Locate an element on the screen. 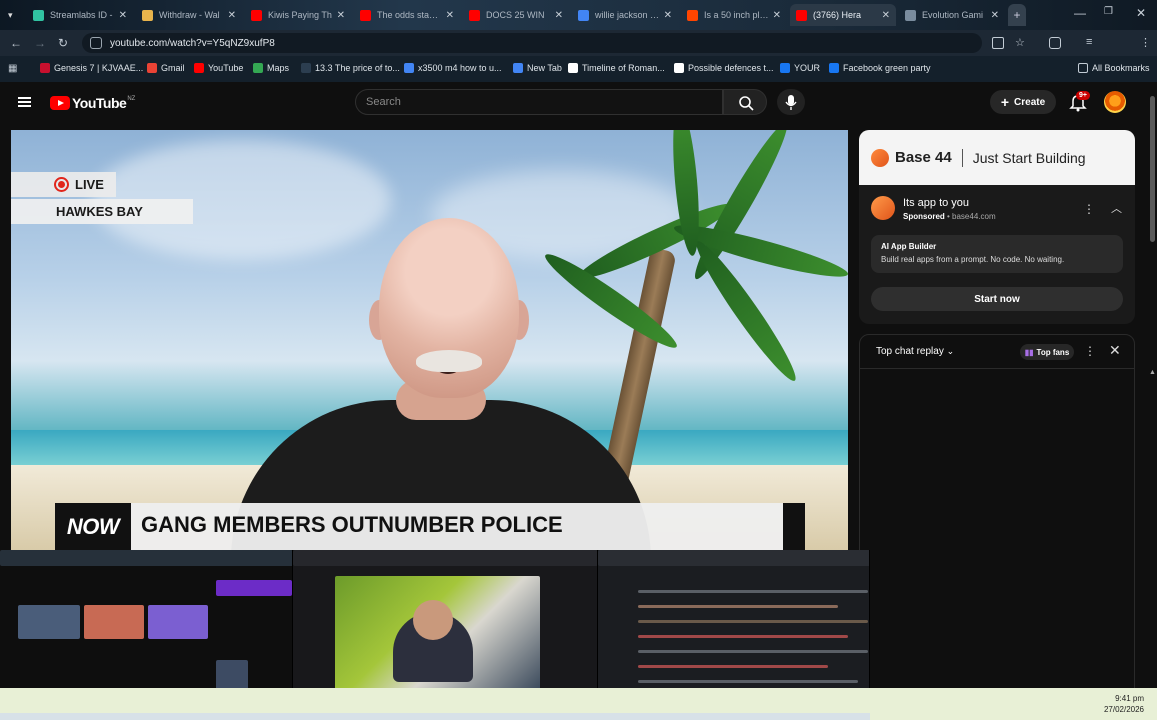 This screenshot has width=1157, height=720. browser-tab: Withdraw - Wal ✕ is located at coordinates (189, 15).